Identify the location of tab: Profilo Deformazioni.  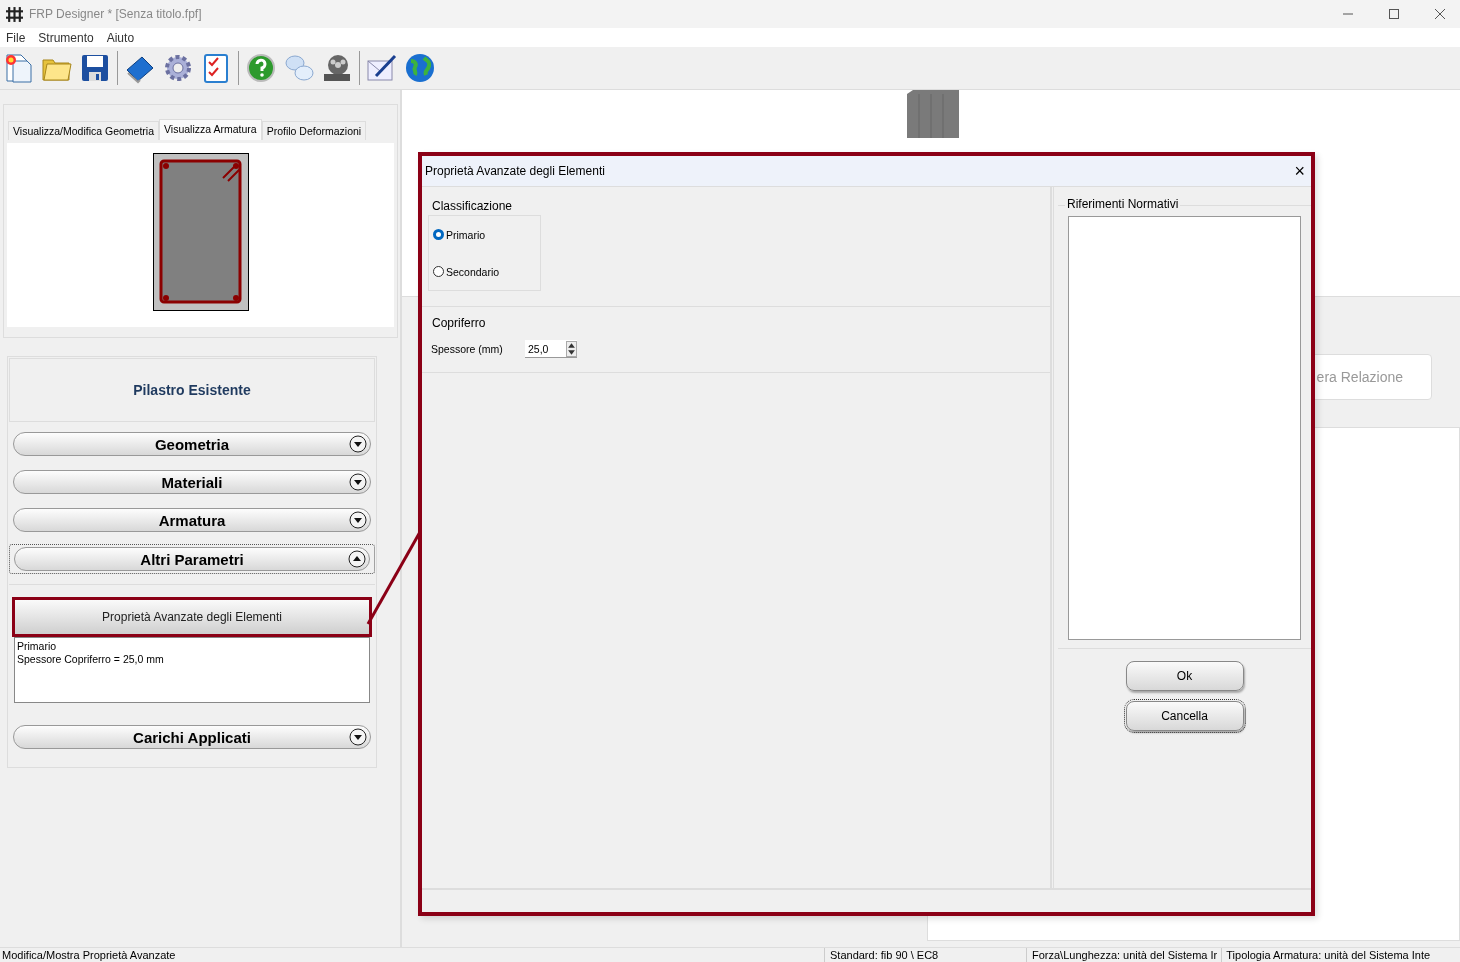
(314, 130).